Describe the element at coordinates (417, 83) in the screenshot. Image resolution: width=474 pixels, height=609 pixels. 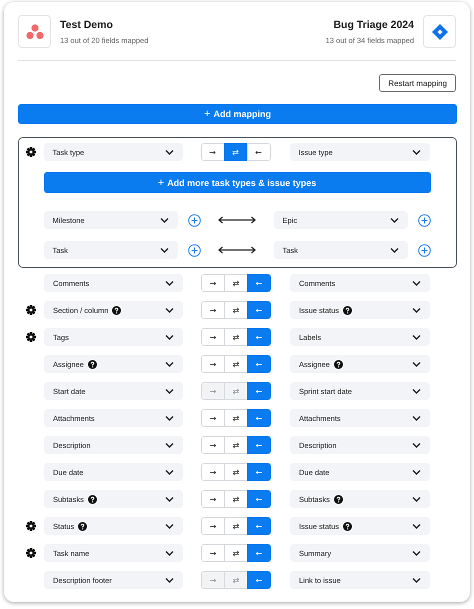
I see `restart-button: Restart mapping` at that location.